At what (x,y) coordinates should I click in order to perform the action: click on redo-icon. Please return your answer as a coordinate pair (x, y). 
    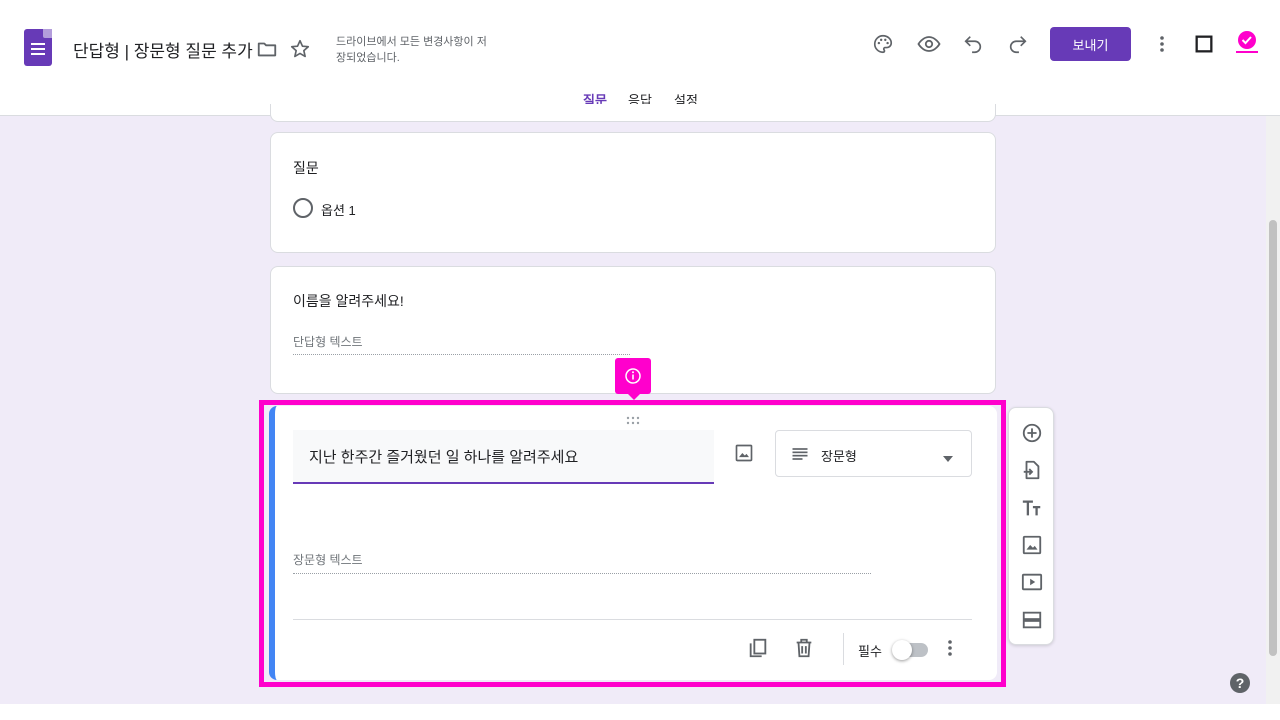
    Looking at the image, I should click on (1018, 44).